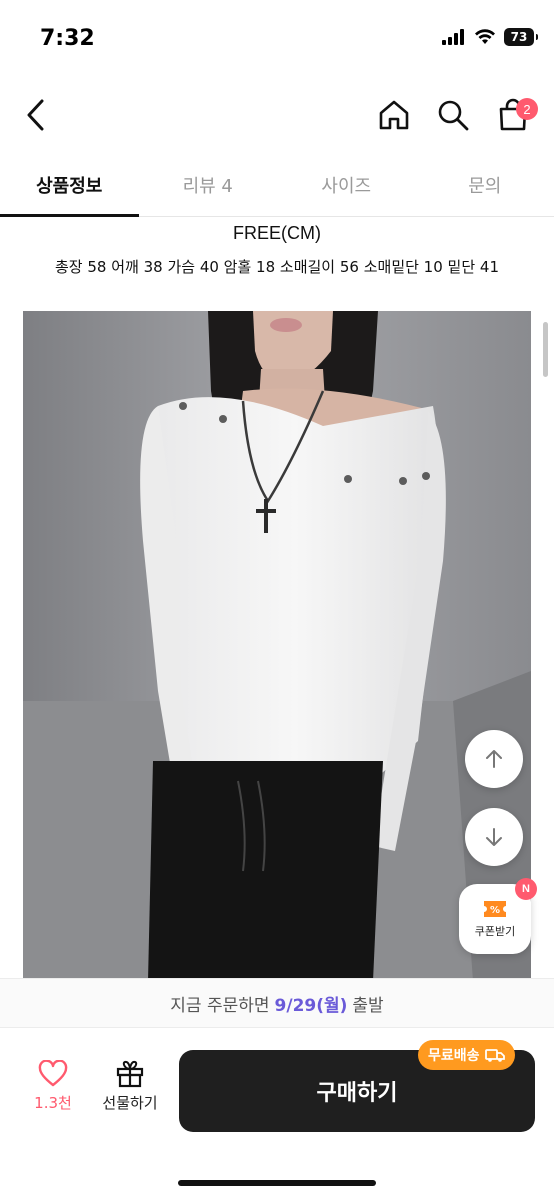 This screenshot has height=1200, width=554. I want to click on delivery-prefix: 지금 주문하면, so click(220, 1005).